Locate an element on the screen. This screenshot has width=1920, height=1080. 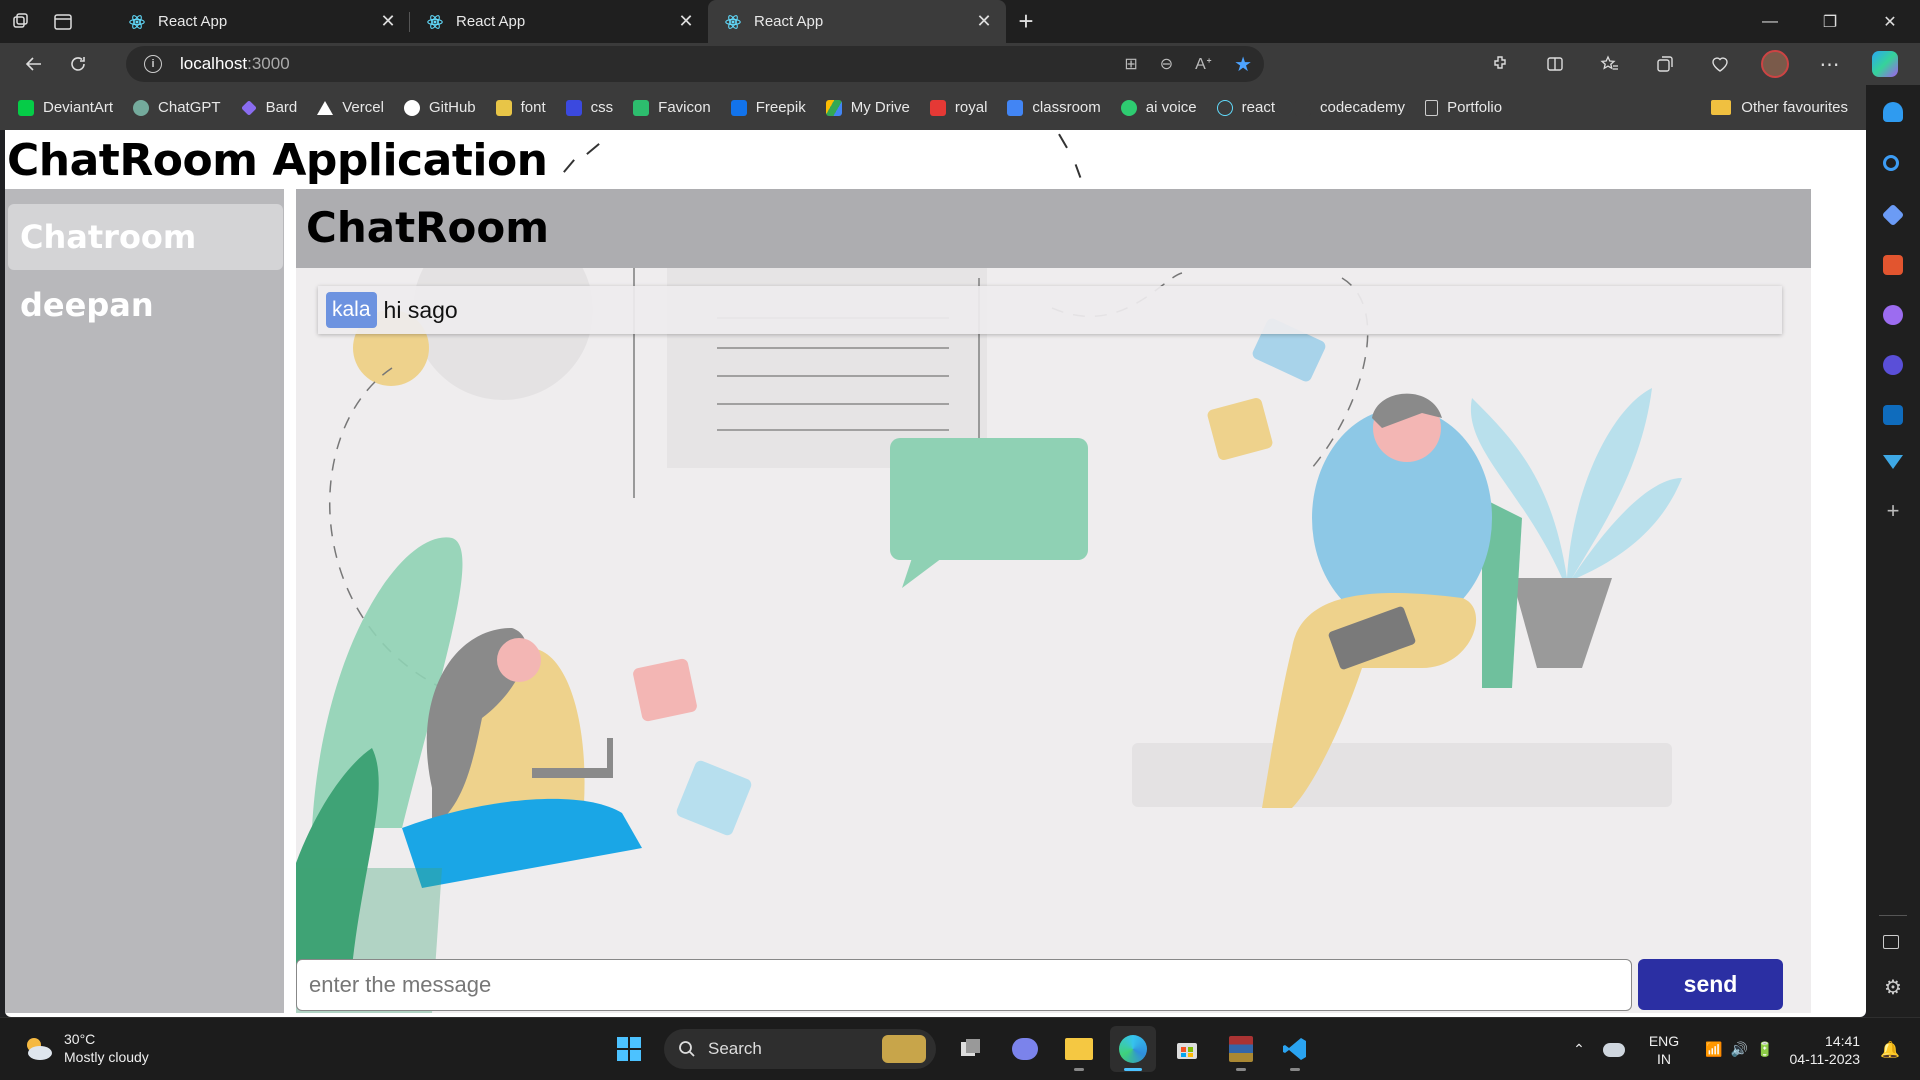
favorite-star-icon: ★ is located at coordinates (1243, 64).